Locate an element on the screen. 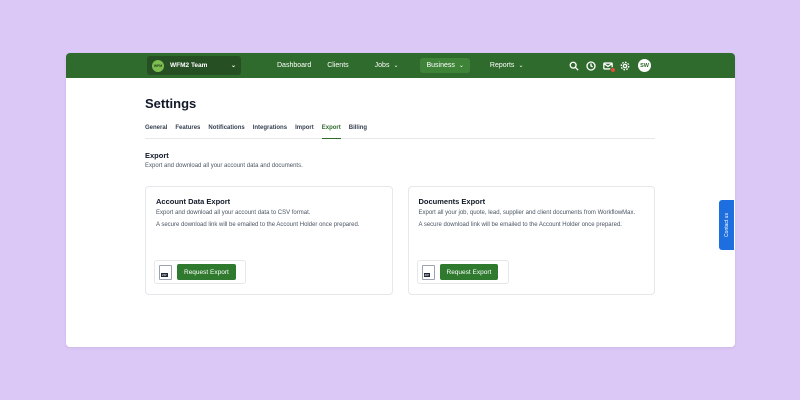  search-icon is located at coordinates (573, 65).